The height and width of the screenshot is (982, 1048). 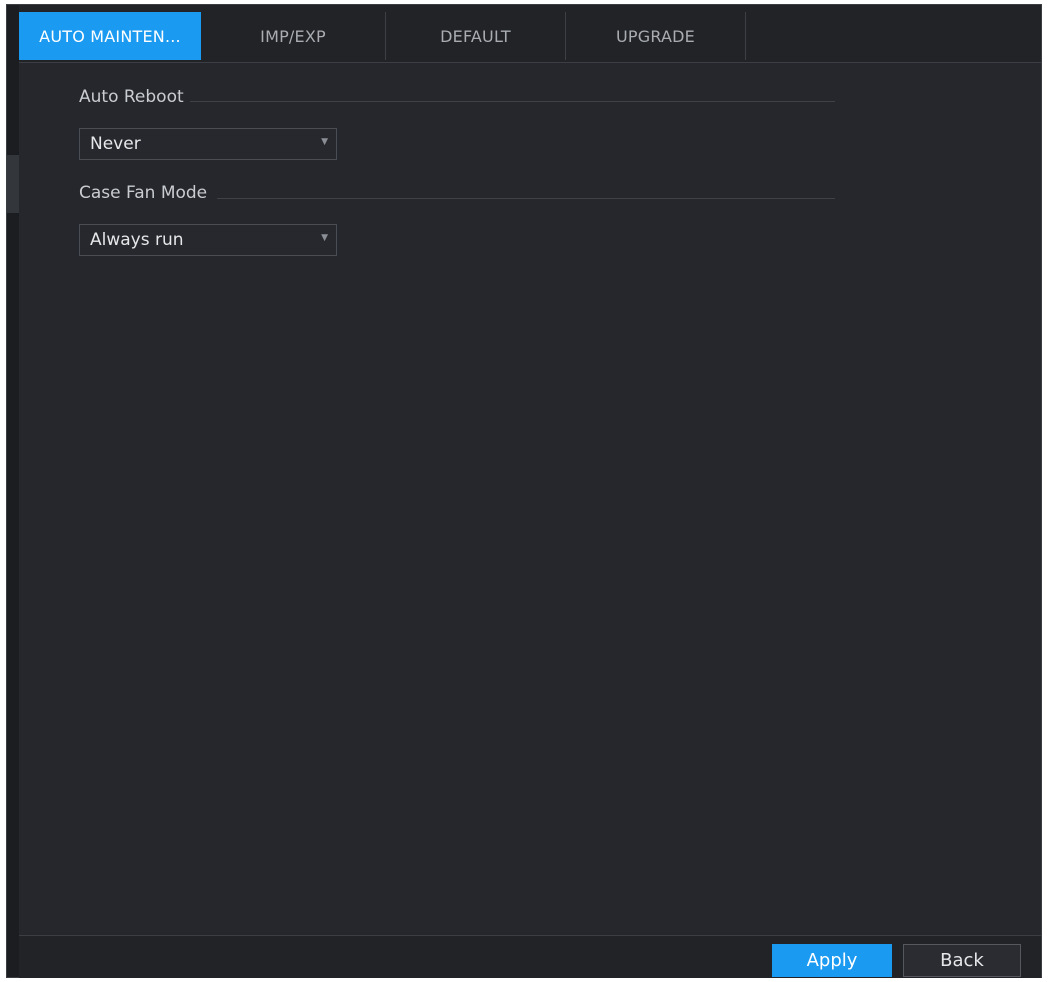 What do you see at coordinates (208, 240) in the screenshot?
I see `case-fan-mode-select: Always run ▼` at bounding box center [208, 240].